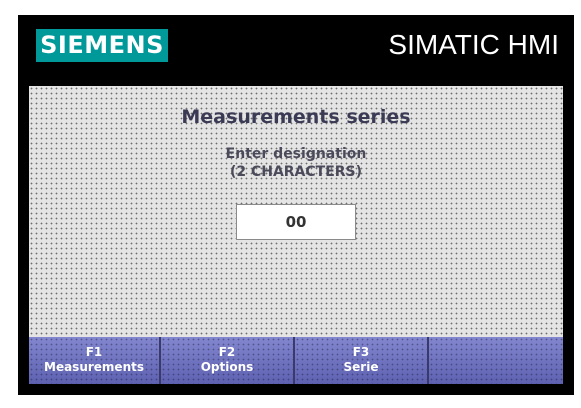  What do you see at coordinates (473, 44) in the screenshot?
I see `product-name: SIMATIC HMI` at bounding box center [473, 44].